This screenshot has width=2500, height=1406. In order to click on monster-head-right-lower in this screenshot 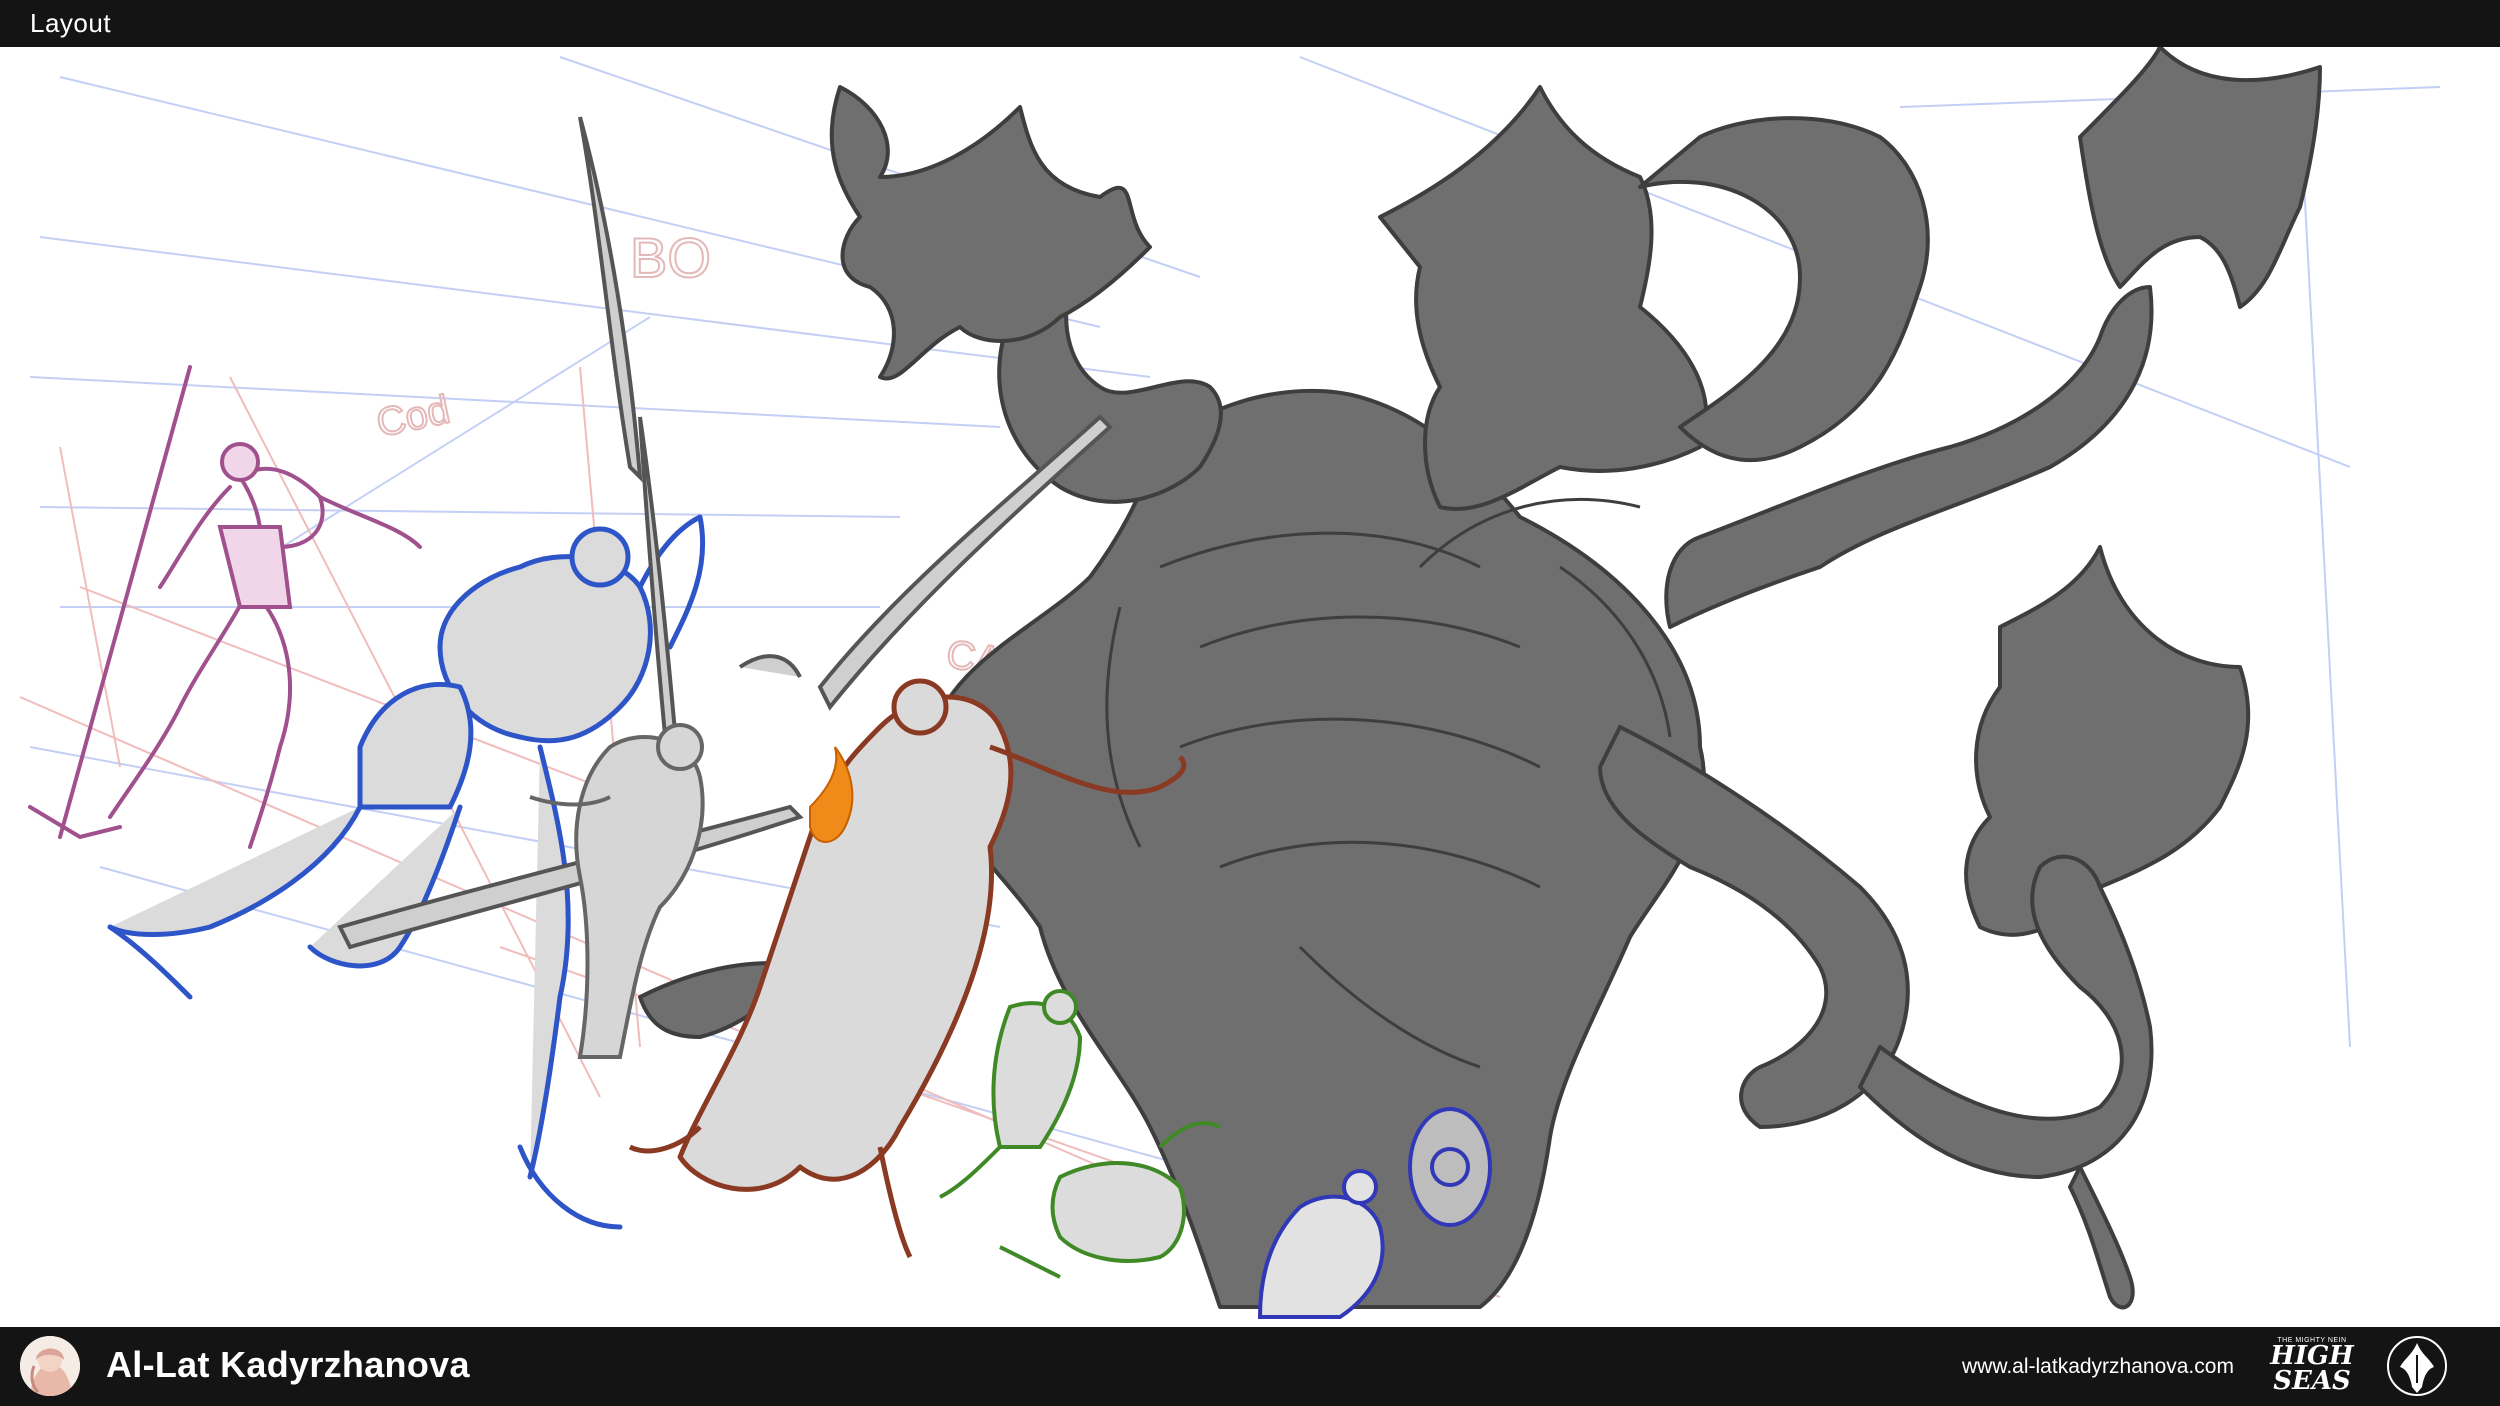, I will do `click(2107, 741)`.